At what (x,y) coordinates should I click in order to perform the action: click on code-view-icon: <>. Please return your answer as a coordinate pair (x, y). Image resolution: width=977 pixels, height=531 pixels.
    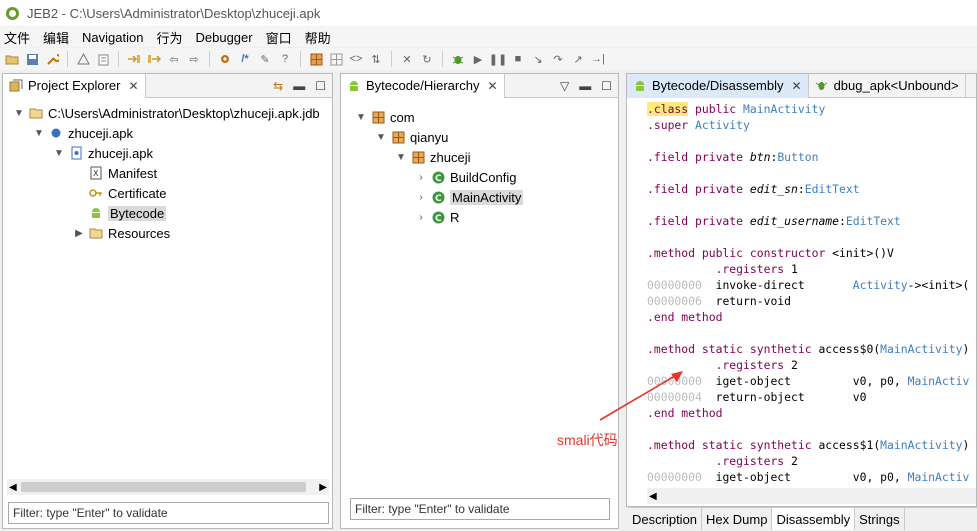
    Looking at the image, I should click on (356, 59).